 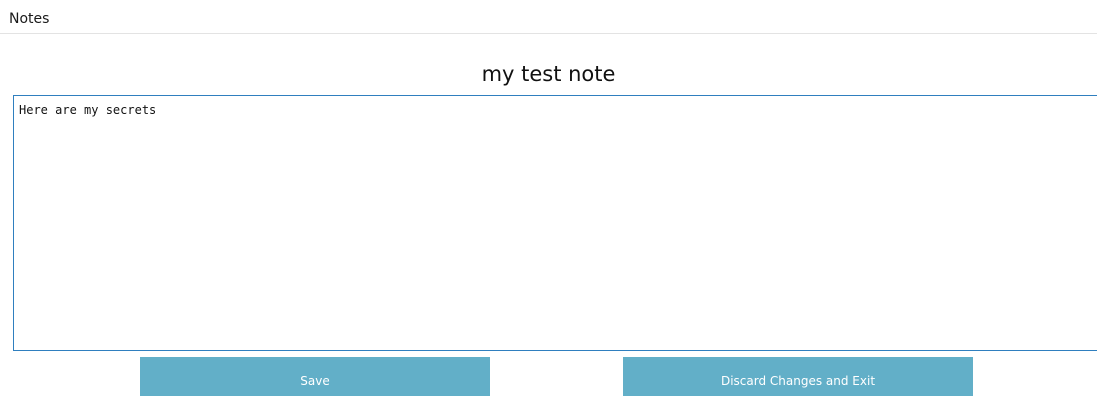 What do you see at coordinates (315, 376) in the screenshot?
I see `save-button: Save` at bounding box center [315, 376].